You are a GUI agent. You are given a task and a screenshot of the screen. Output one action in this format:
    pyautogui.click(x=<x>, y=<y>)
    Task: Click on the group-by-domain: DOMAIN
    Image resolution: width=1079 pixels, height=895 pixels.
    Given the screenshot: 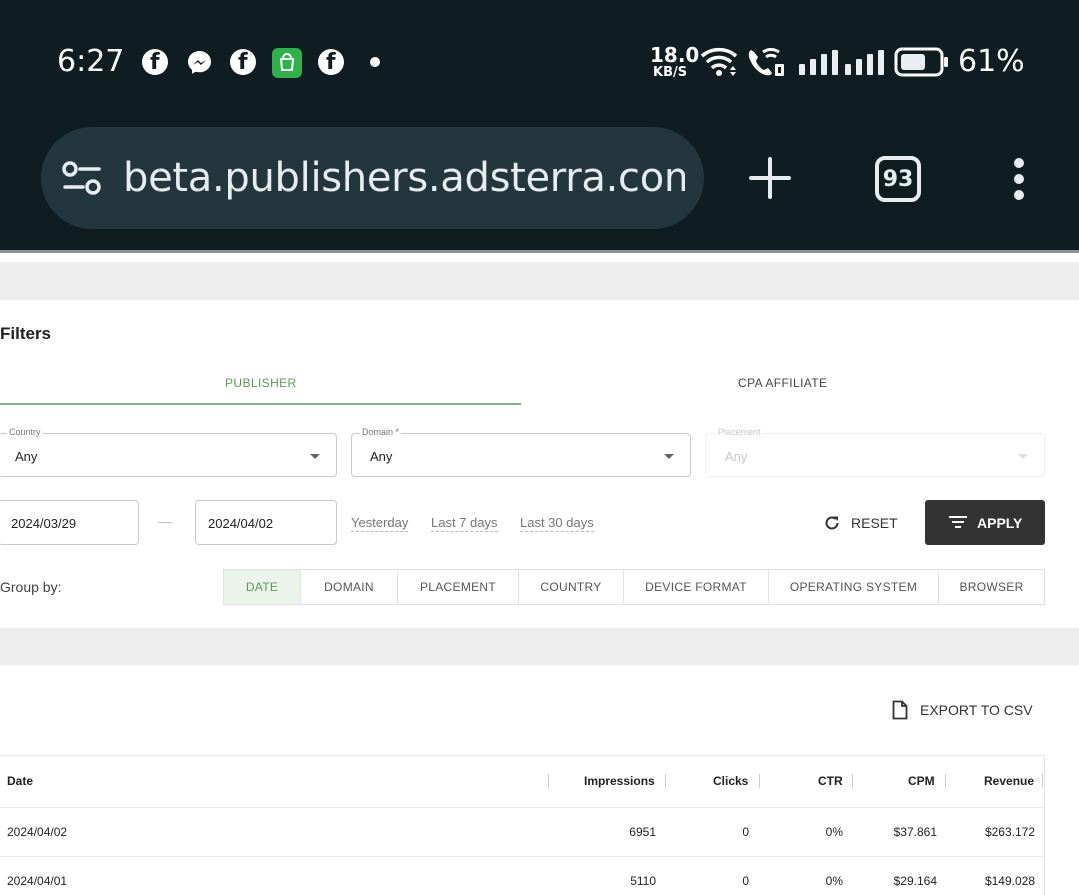 What is the action you would take?
    pyautogui.click(x=349, y=587)
    